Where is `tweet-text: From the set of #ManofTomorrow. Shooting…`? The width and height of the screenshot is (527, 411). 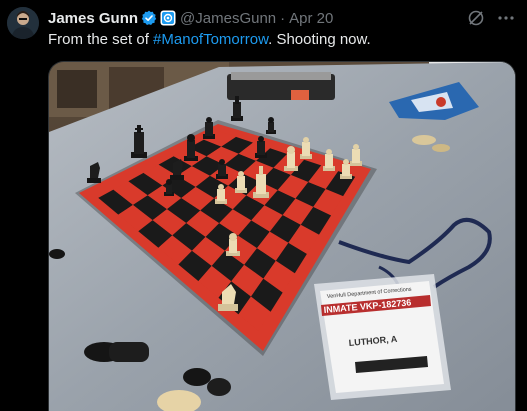 tweet-text: From the set of #ManofTomorrow. Shooting… is located at coordinates (209, 39).